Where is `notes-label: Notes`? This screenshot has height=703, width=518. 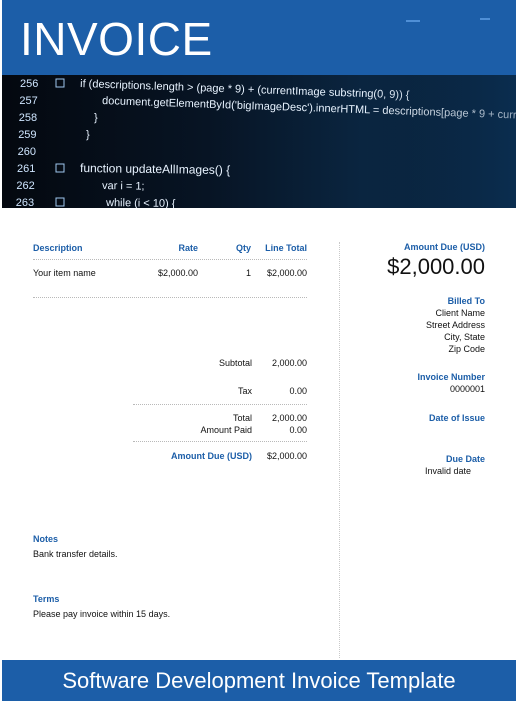 notes-label: Notes is located at coordinates (46, 539).